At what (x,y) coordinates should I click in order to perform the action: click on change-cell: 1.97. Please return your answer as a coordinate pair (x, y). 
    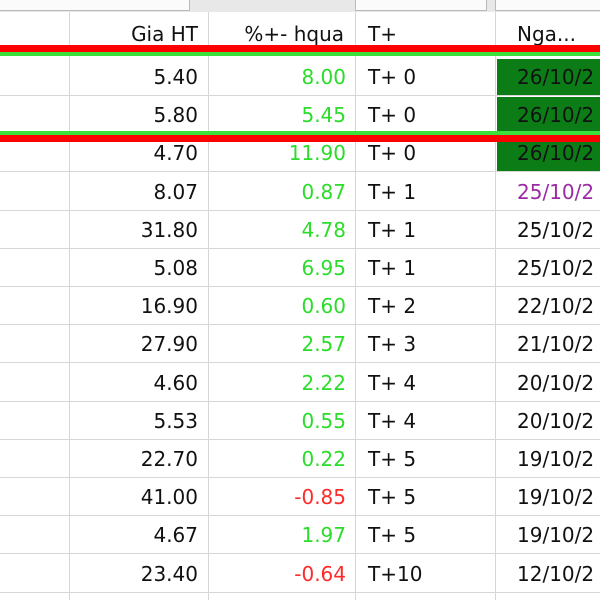
    Looking at the image, I should click on (323, 535).